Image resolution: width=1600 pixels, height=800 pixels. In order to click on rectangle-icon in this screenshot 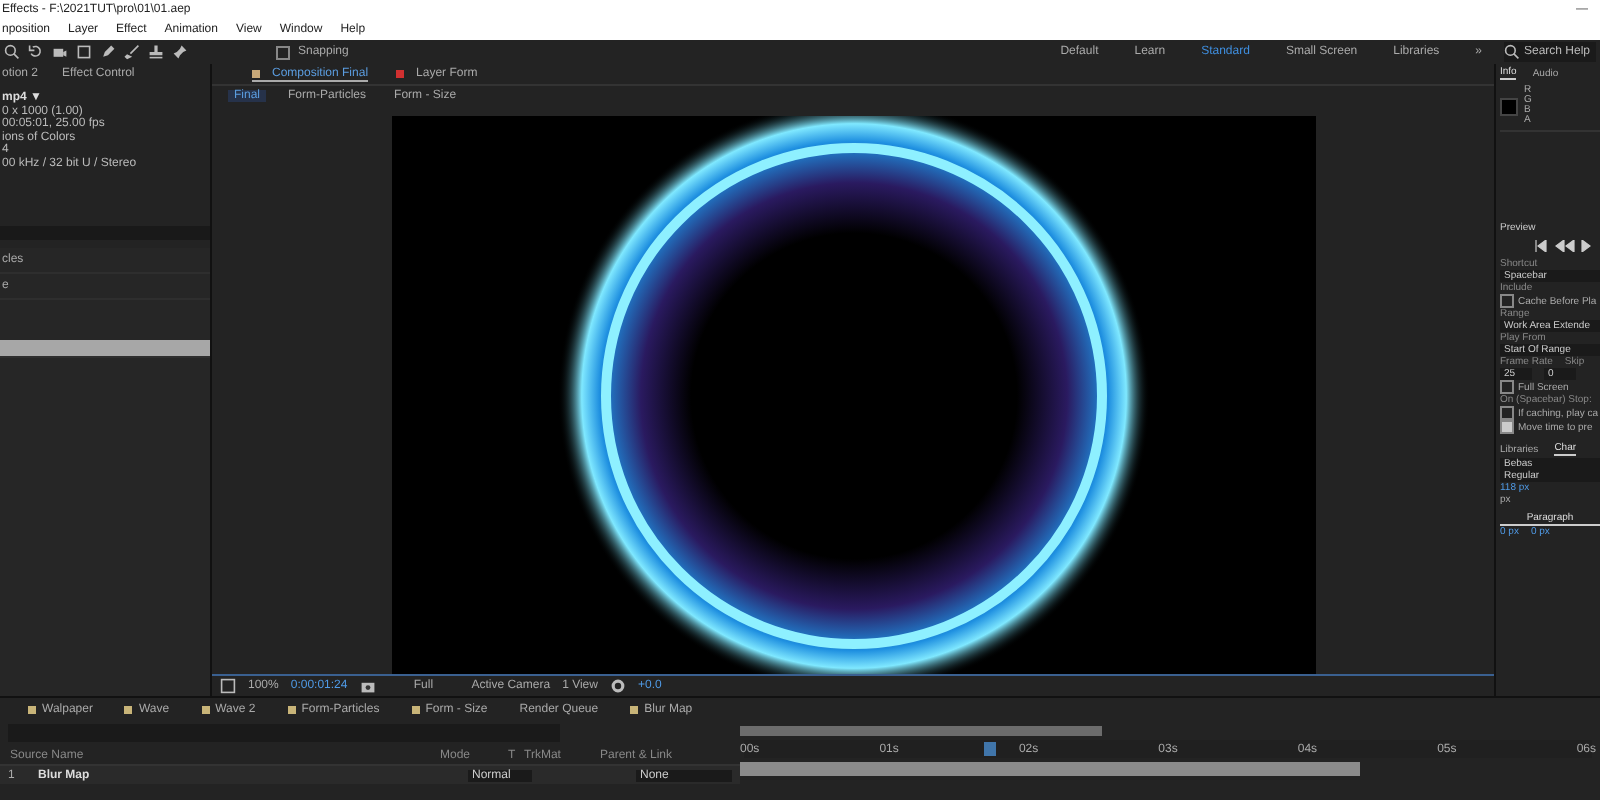, I will do `click(84, 52)`.